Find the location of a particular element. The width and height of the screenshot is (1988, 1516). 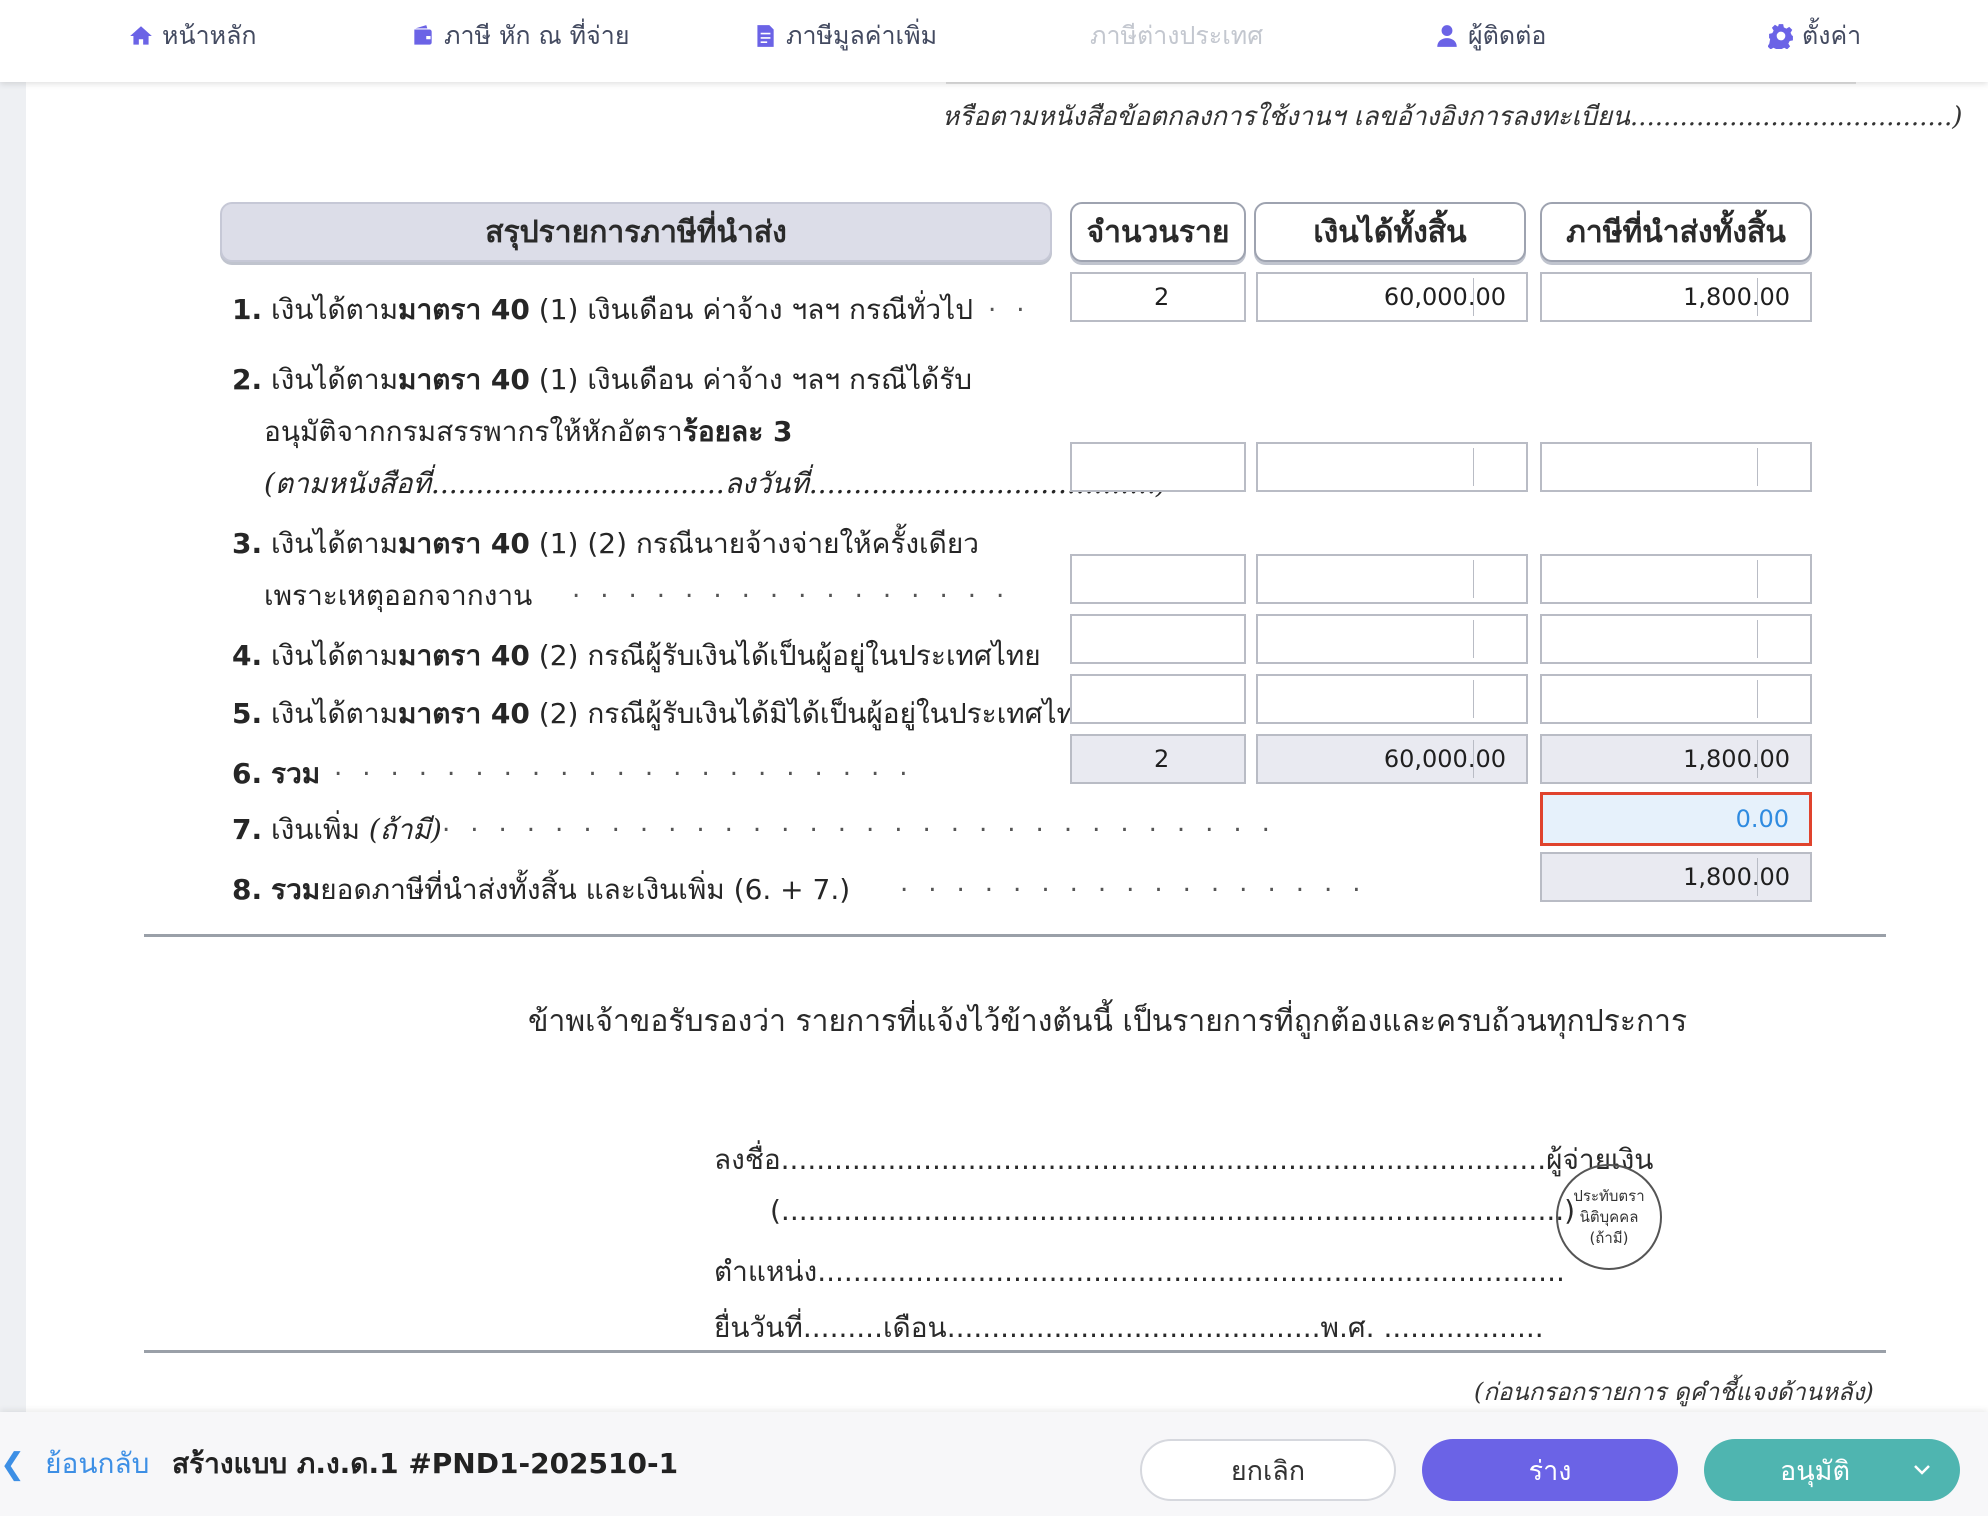

row-6-count-total: 2 is located at coordinates (1158, 759).